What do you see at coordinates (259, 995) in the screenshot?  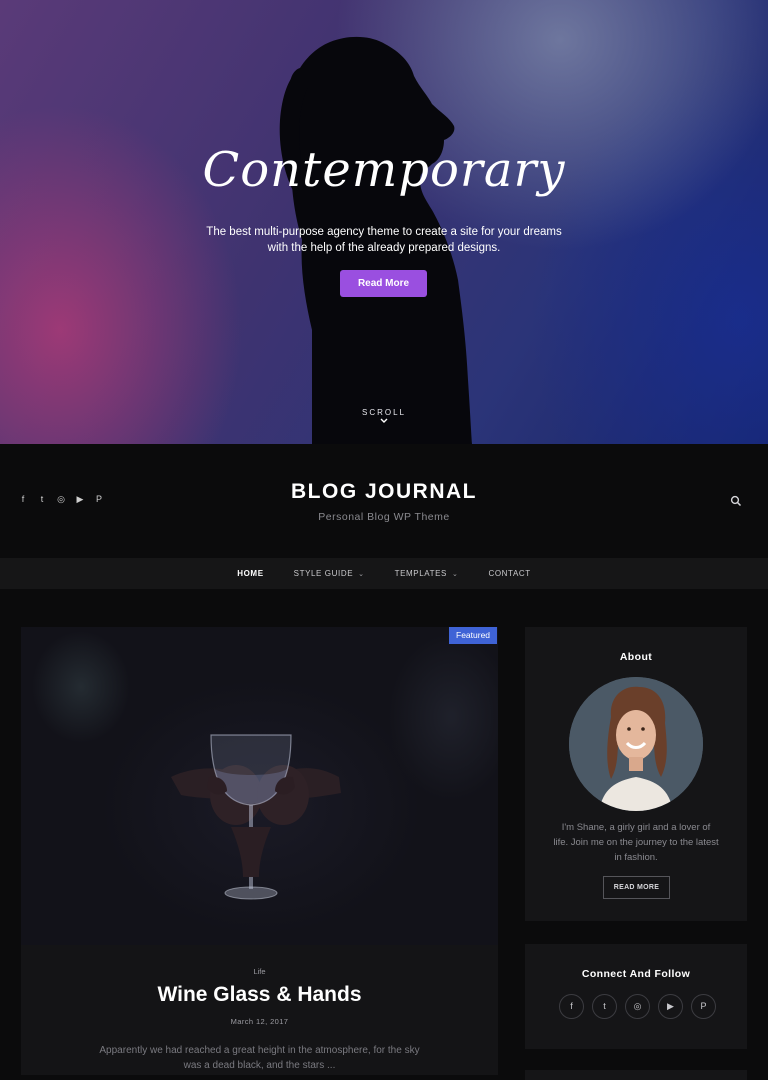 I see `post-title: Wine Glass & Hands` at bounding box center [259, 995].